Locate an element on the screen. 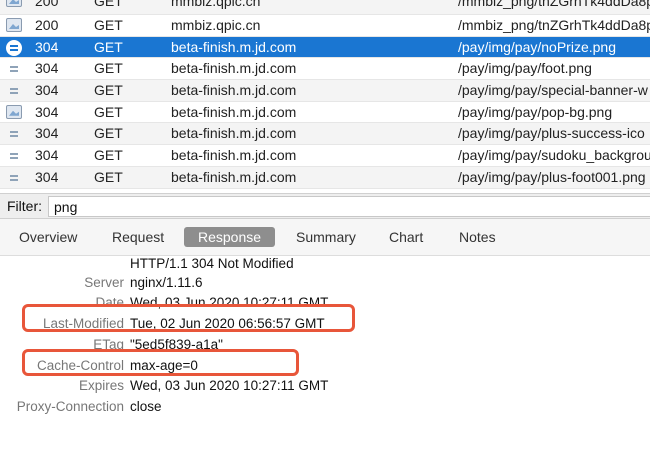  header-value: Wed, 03 Jun 2020 10:27:11 GMT is located at coordinates (229, 385).